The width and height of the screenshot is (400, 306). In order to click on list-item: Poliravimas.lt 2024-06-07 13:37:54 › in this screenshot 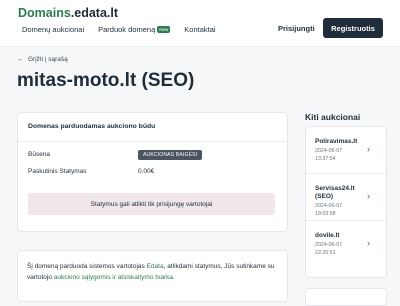, I will do `click(346, 150)`.